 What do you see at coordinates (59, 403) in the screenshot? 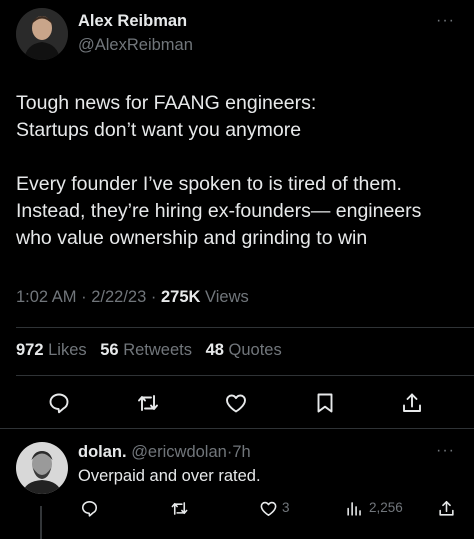
I see `reply-icon` at bounding box center [59, 403].